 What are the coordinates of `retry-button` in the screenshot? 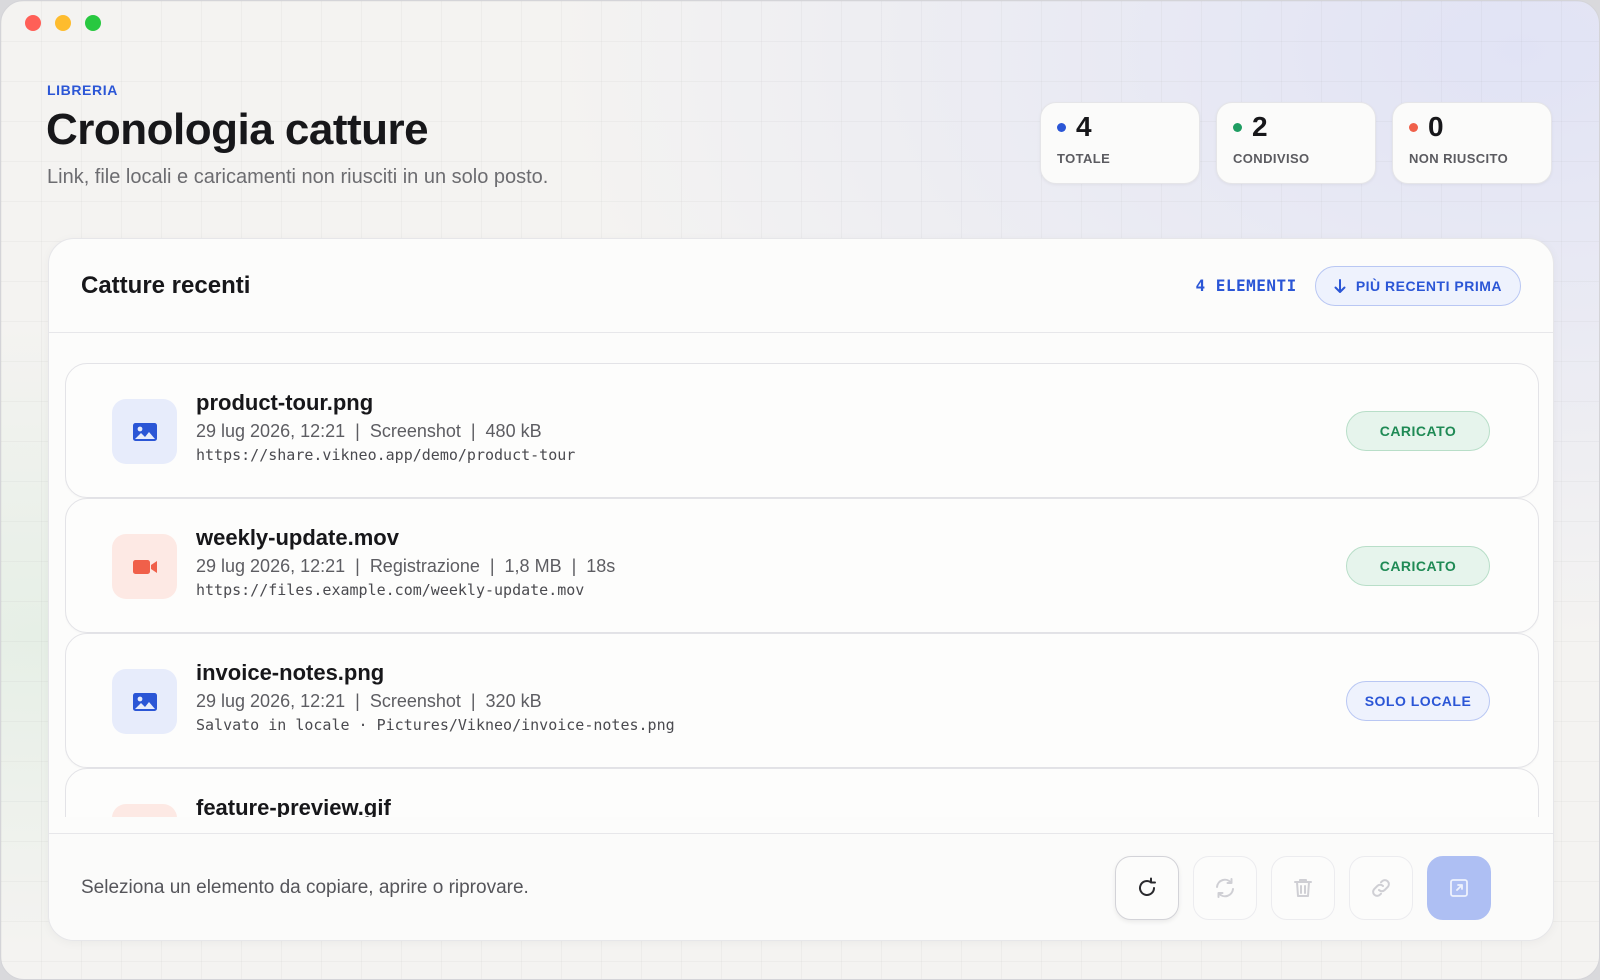 It's located at (1225, 888).